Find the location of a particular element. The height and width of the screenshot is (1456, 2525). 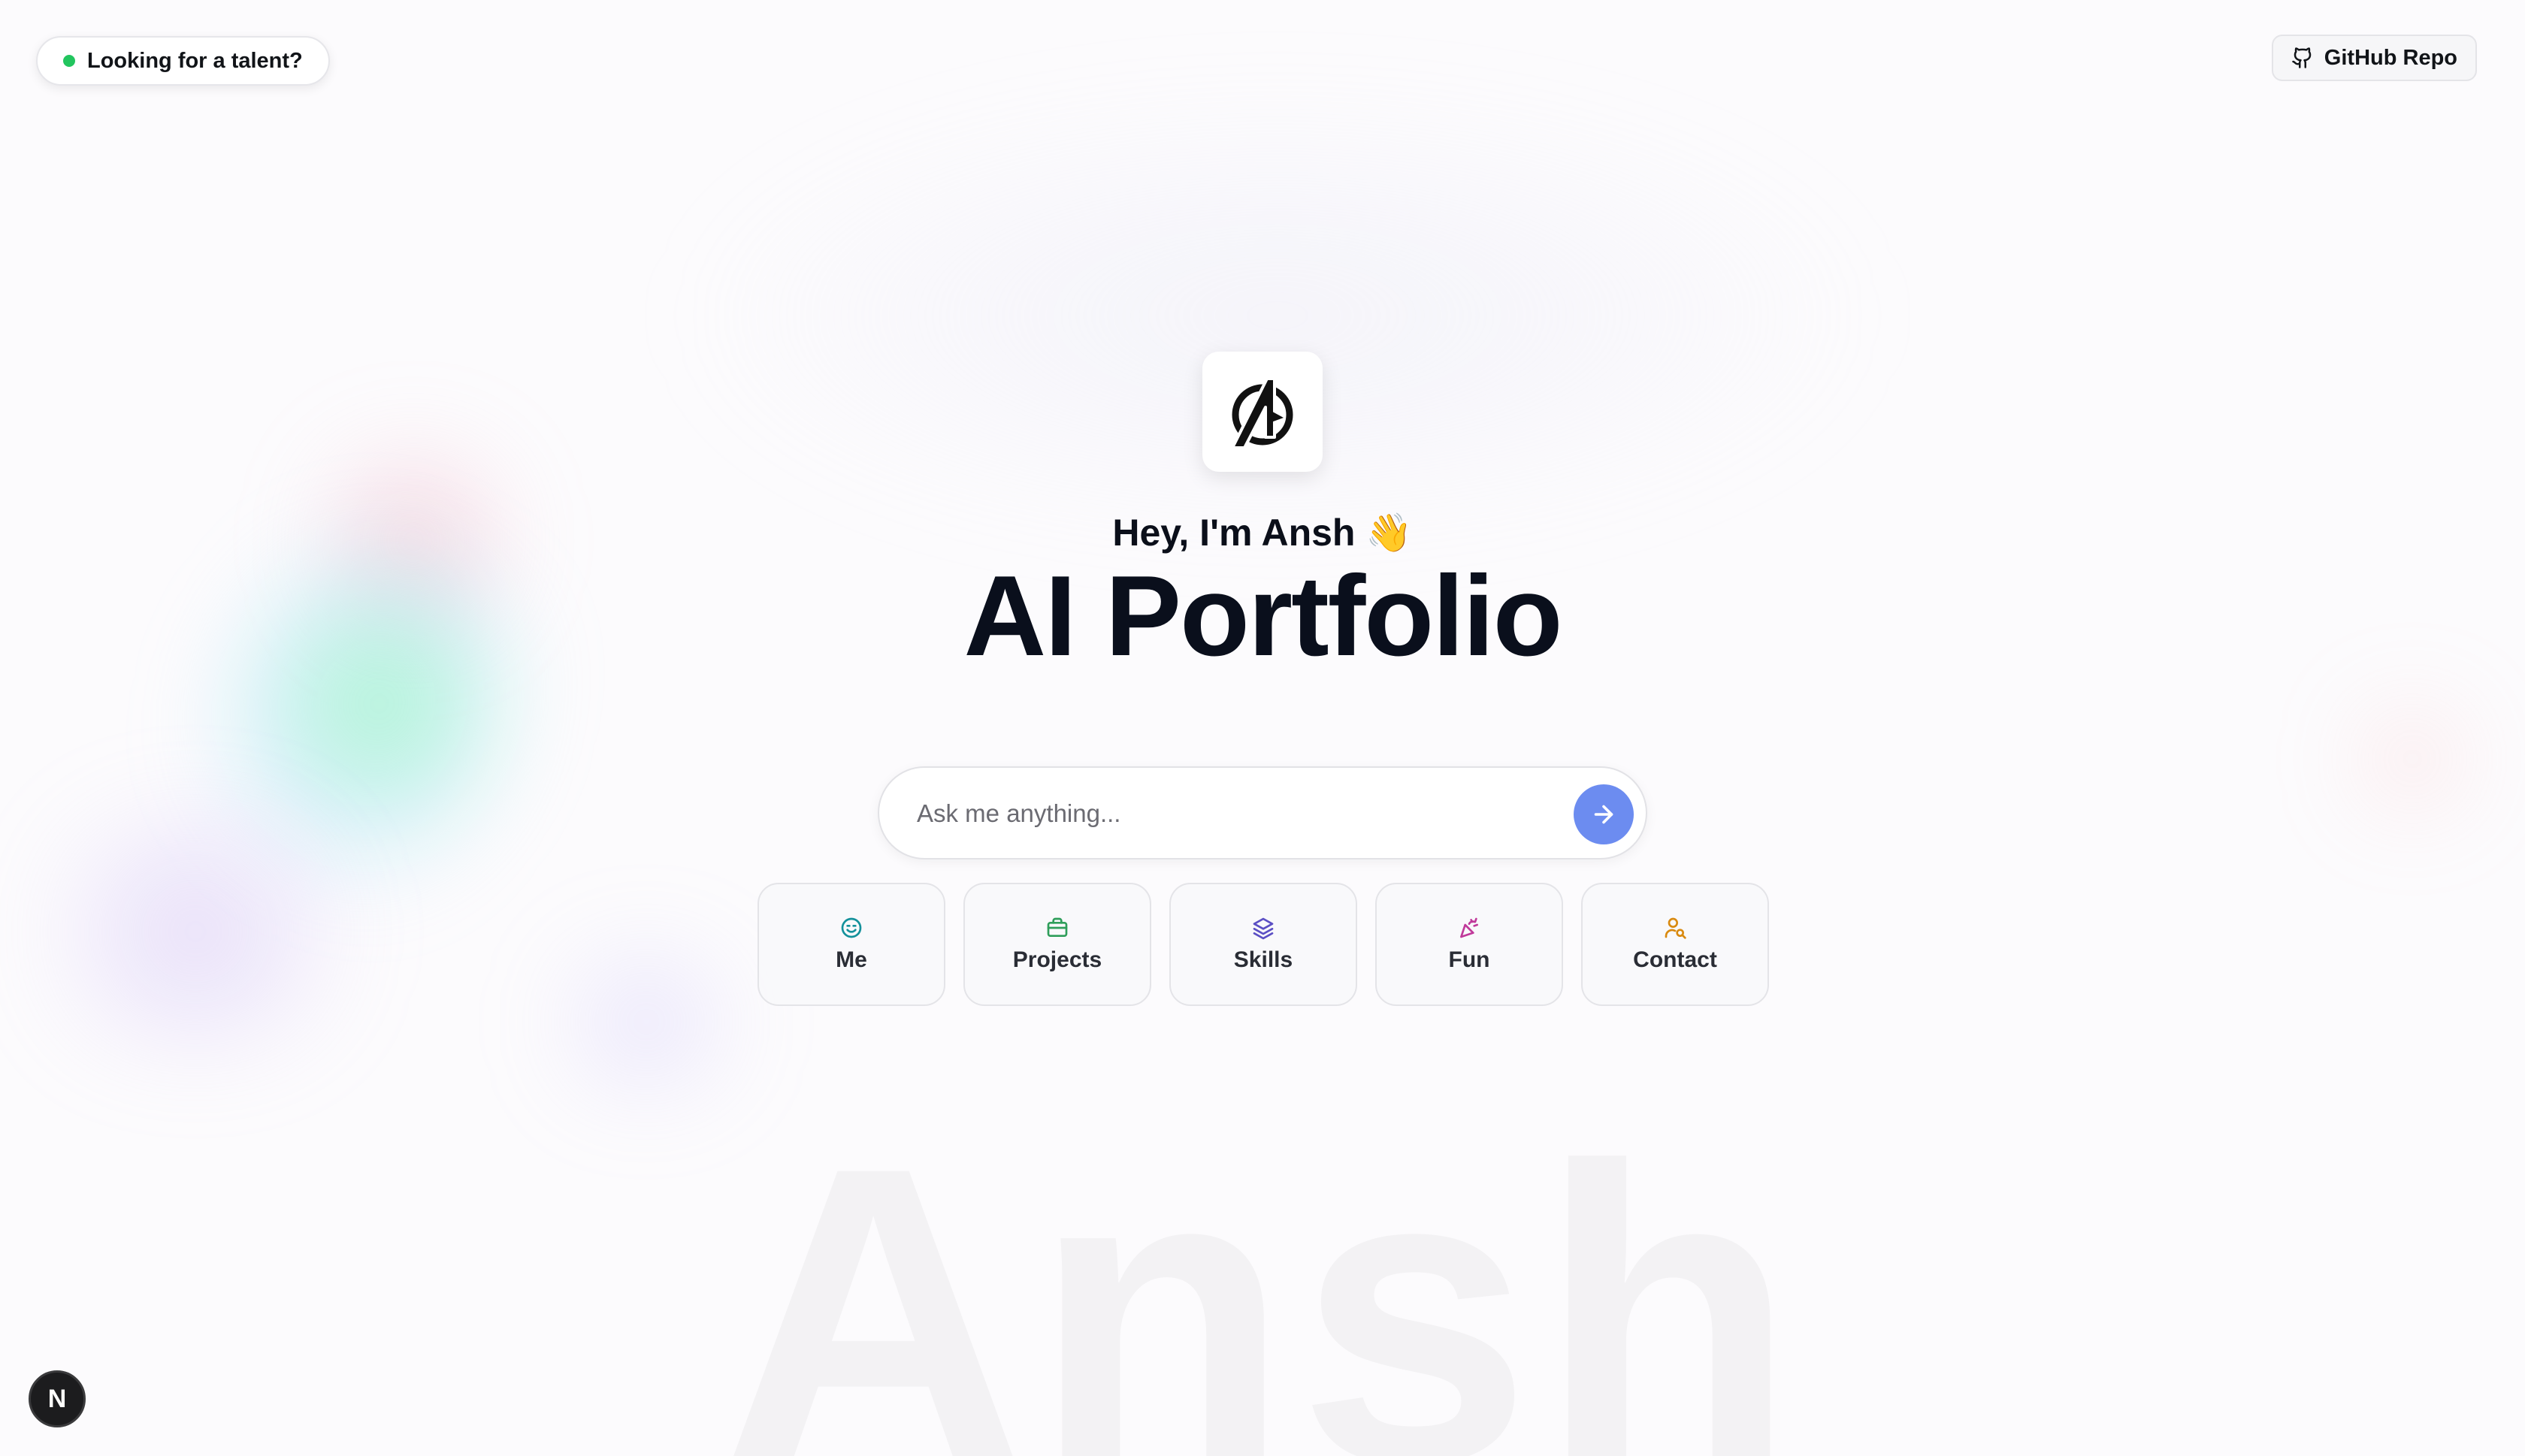

smile-icon is located at coordinates (851, 928).